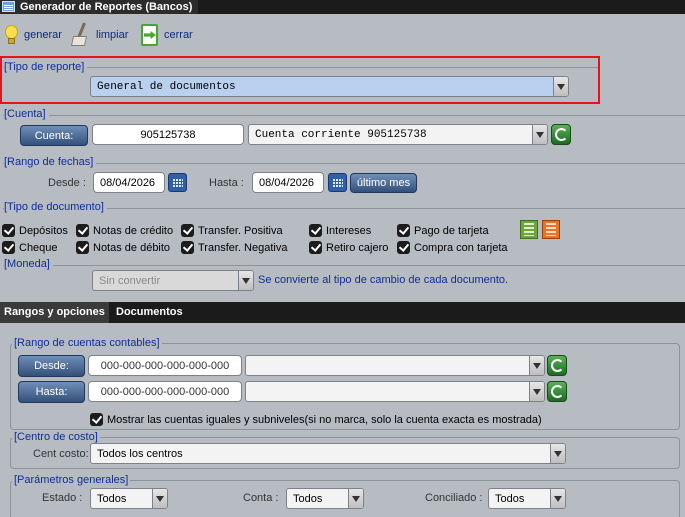  Describe the element at coordinates (240, 230) in the screenshot. I see `chk-label: Transfer. Positiva` at that location.